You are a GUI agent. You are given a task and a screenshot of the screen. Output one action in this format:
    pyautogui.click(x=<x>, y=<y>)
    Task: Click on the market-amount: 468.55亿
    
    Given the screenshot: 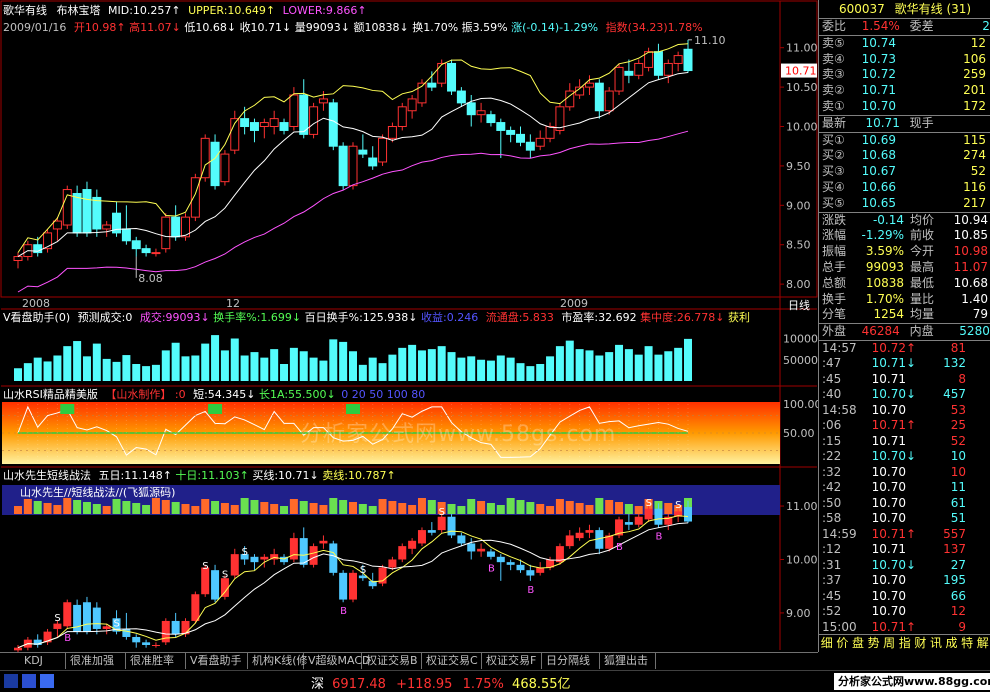 What is the action you would take?
    pyautogui.click(x=541, y=684)
    